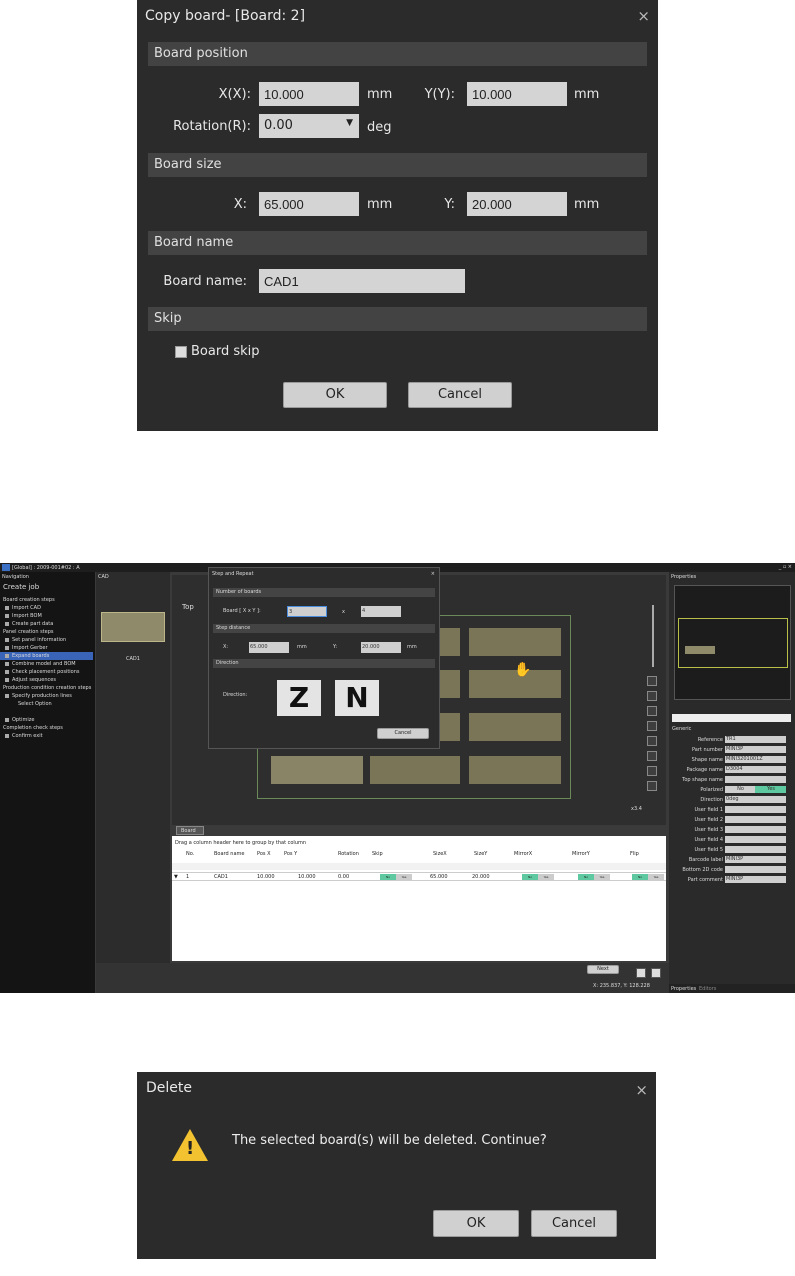 Image resolution: width=795 pixels, height=1276 pixels. I want to click on cad-thumbnail, so click(133, 627).